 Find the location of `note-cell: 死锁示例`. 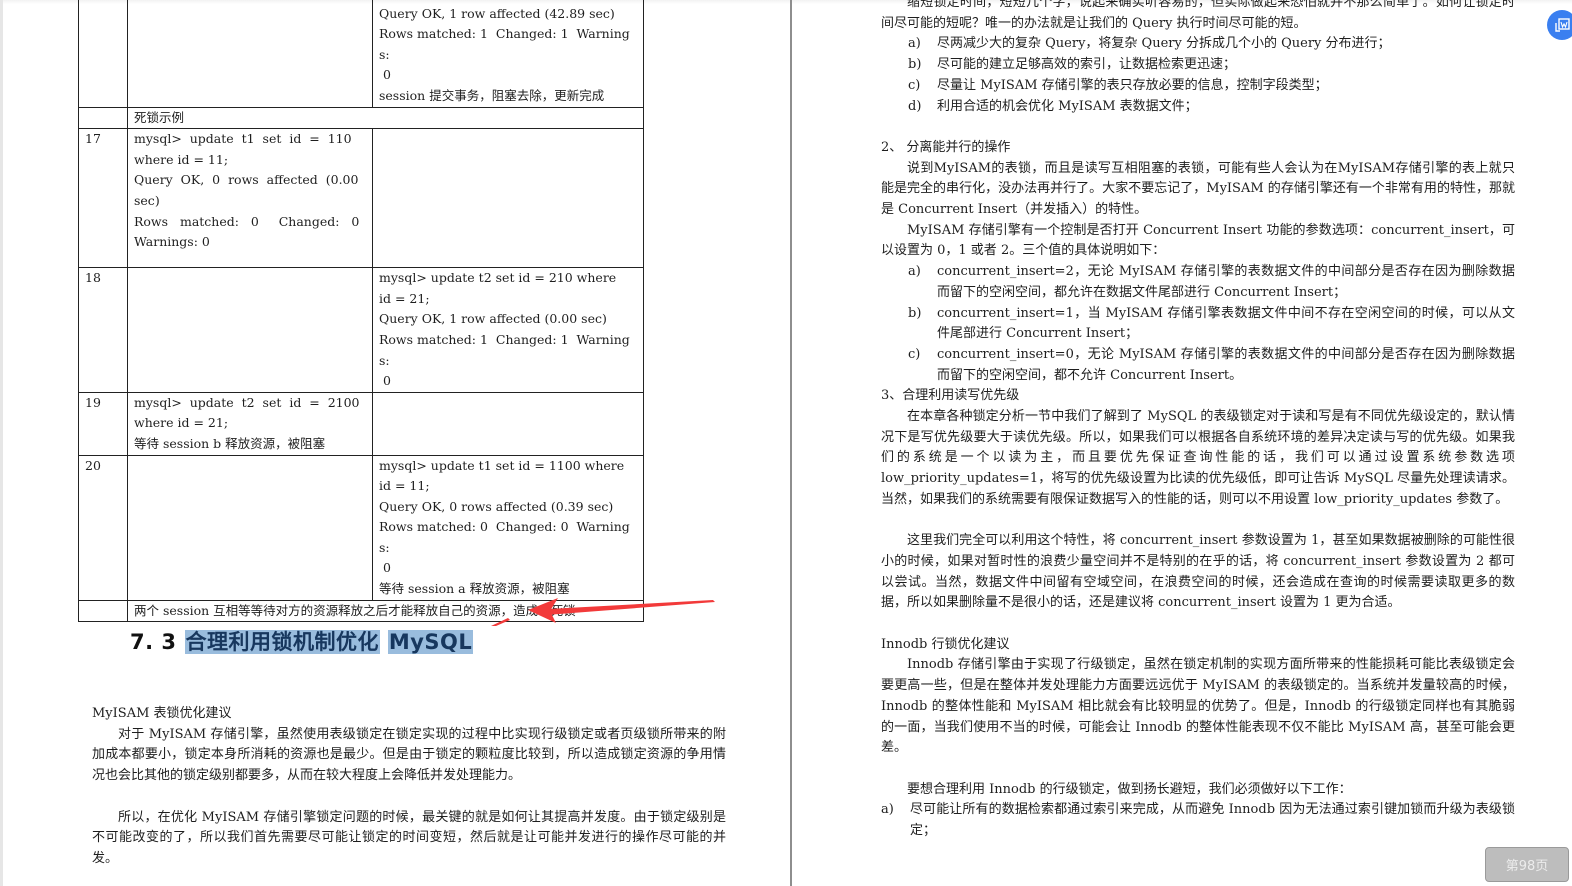

note-cell: 死锁示例 is located at coordinates (385, 118).